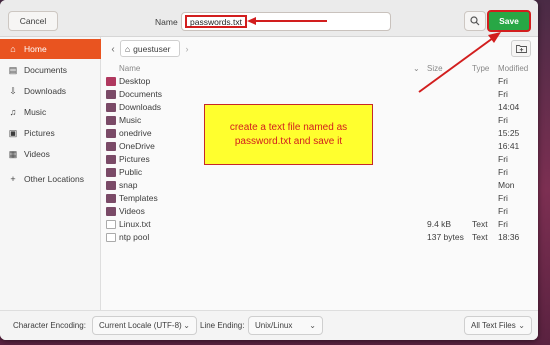 This screenshot has width=550, height=345. I want to click on filename-value: passwords.txt, so click(216, 21).